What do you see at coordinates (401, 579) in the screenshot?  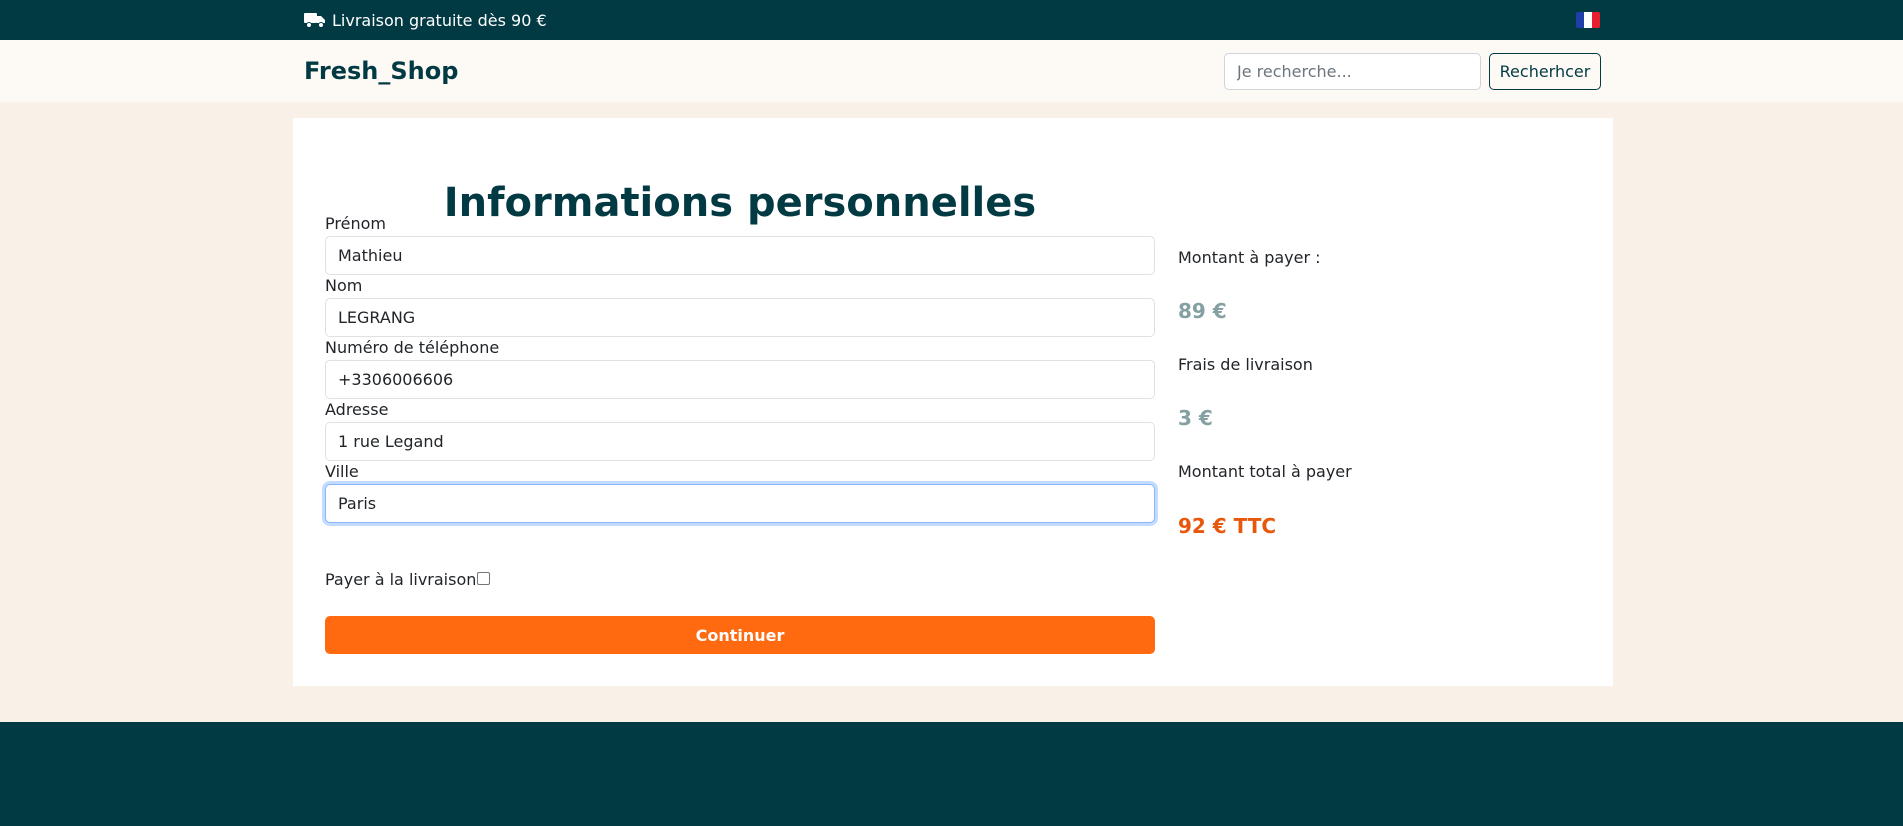 I see `pay-on-delivery-label: Payer à la livraison` at bounding box center [401, 579].